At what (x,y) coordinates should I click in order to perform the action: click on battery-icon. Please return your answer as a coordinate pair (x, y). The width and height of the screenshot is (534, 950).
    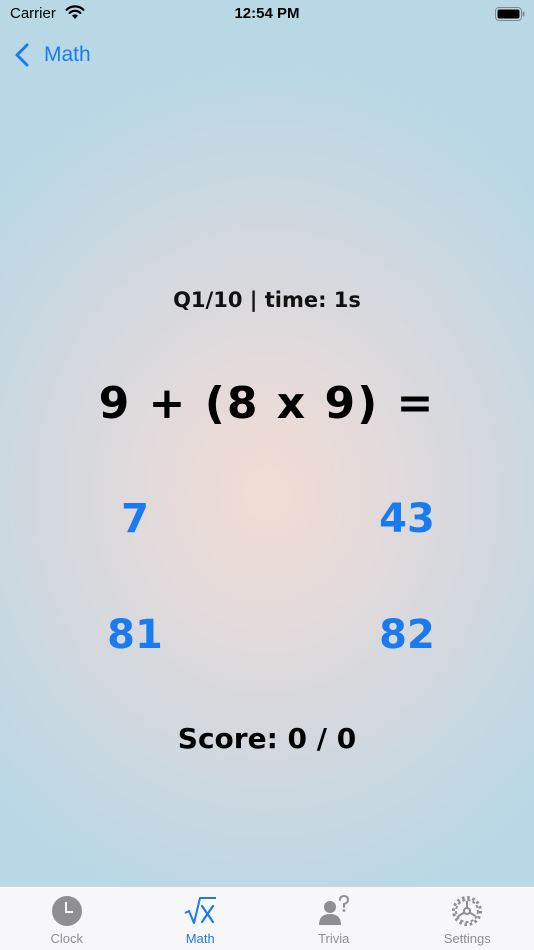
    Looking at the image, I should click on (510, 14).